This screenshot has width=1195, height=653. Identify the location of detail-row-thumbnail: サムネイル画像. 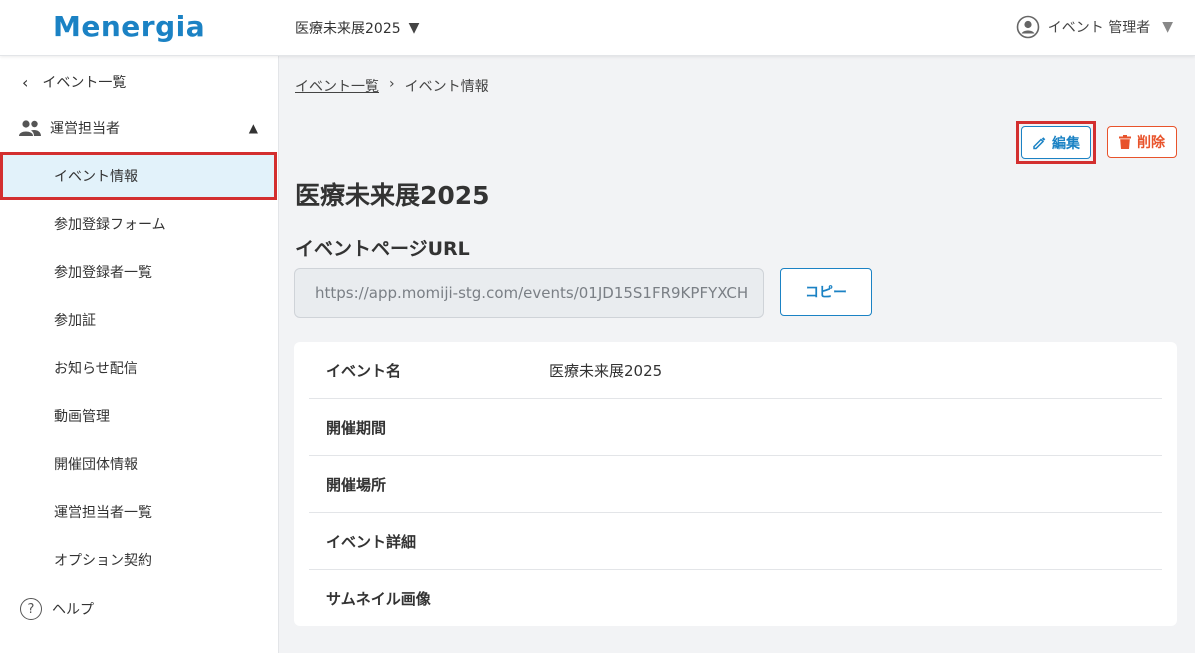
(735, 598).